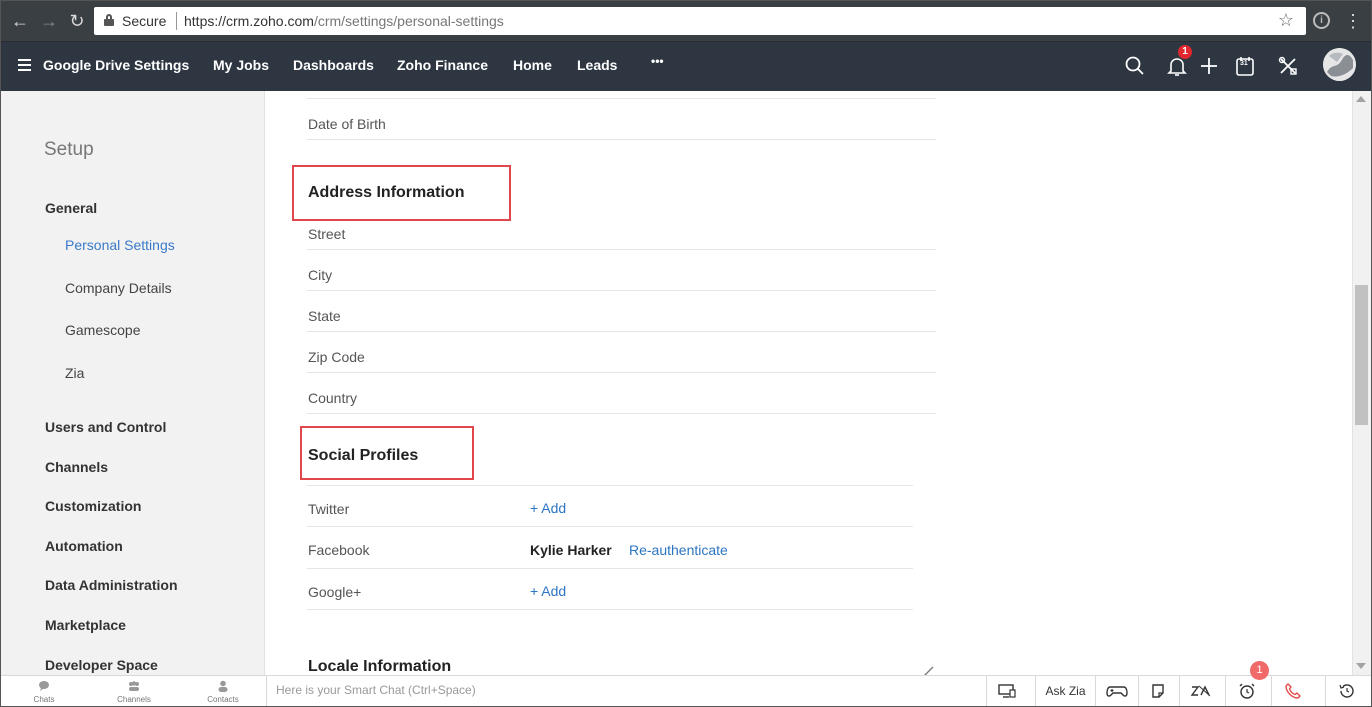 The height and width of the screenshot is (707, 1372). Describe the element at coordinates (109, 20) in the screenshot. I see `lock-icon` at that location.